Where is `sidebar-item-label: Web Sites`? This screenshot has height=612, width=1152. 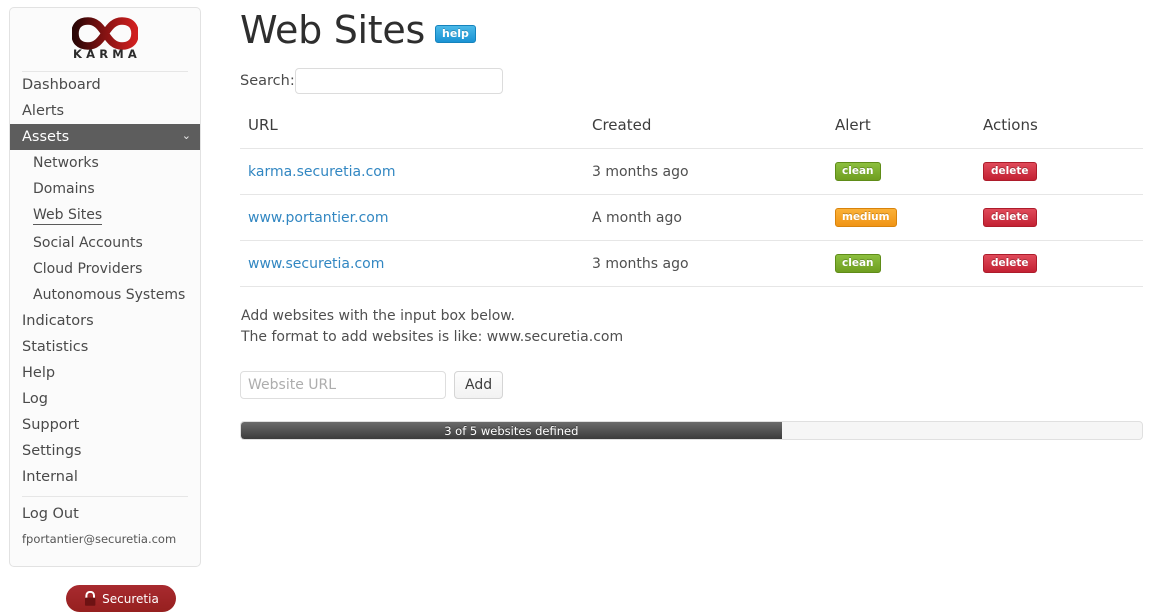
sidebar-item-label: Web Sites is located at coordinates (68, 216).